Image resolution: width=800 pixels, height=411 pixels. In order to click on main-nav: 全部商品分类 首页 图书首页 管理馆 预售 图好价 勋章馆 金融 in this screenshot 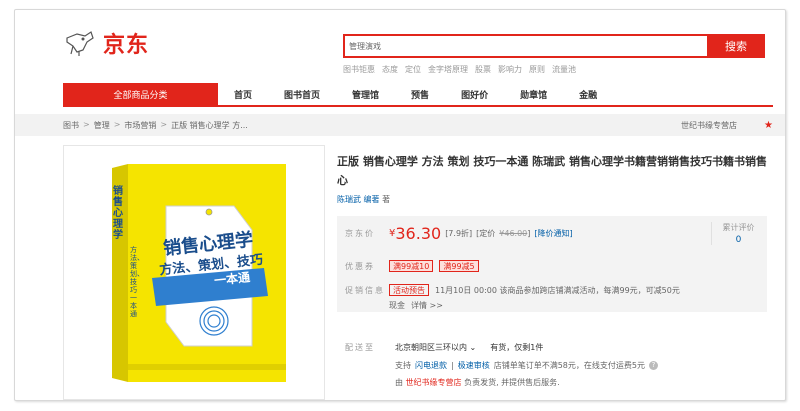, I will do `click(418, 95)`.